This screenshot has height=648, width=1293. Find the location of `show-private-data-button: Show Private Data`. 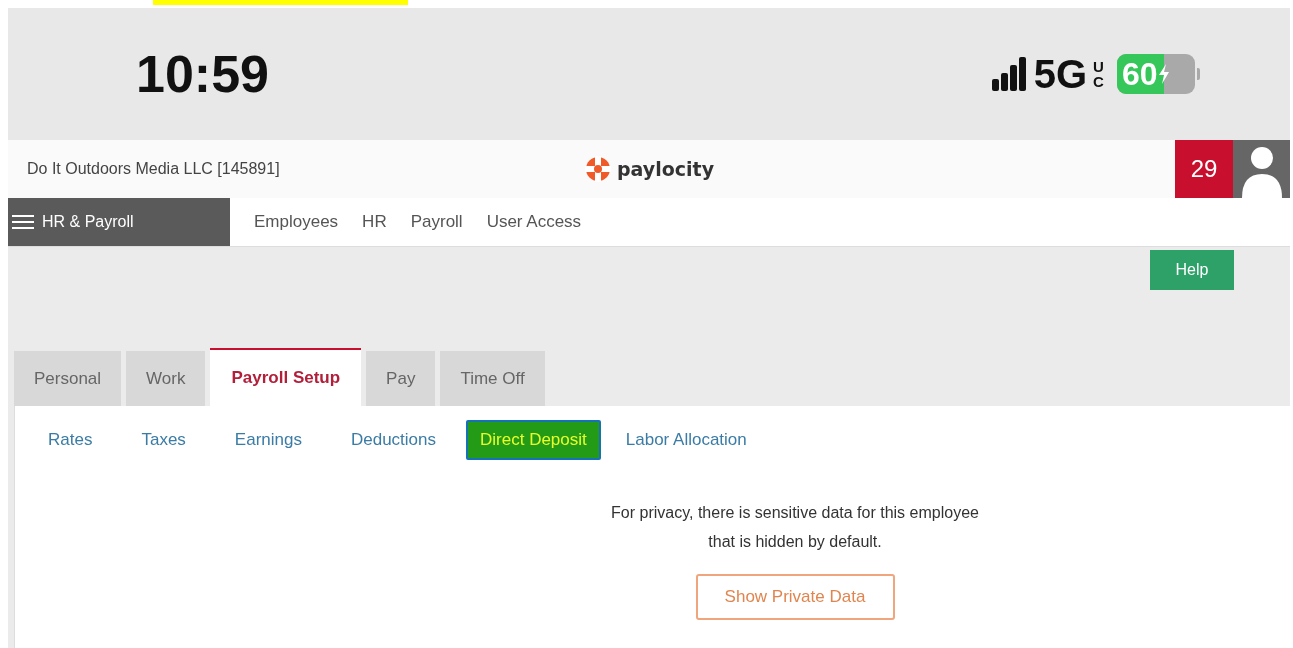

show-private-data-button: Show Private Data is located at coordinates (795, 597).